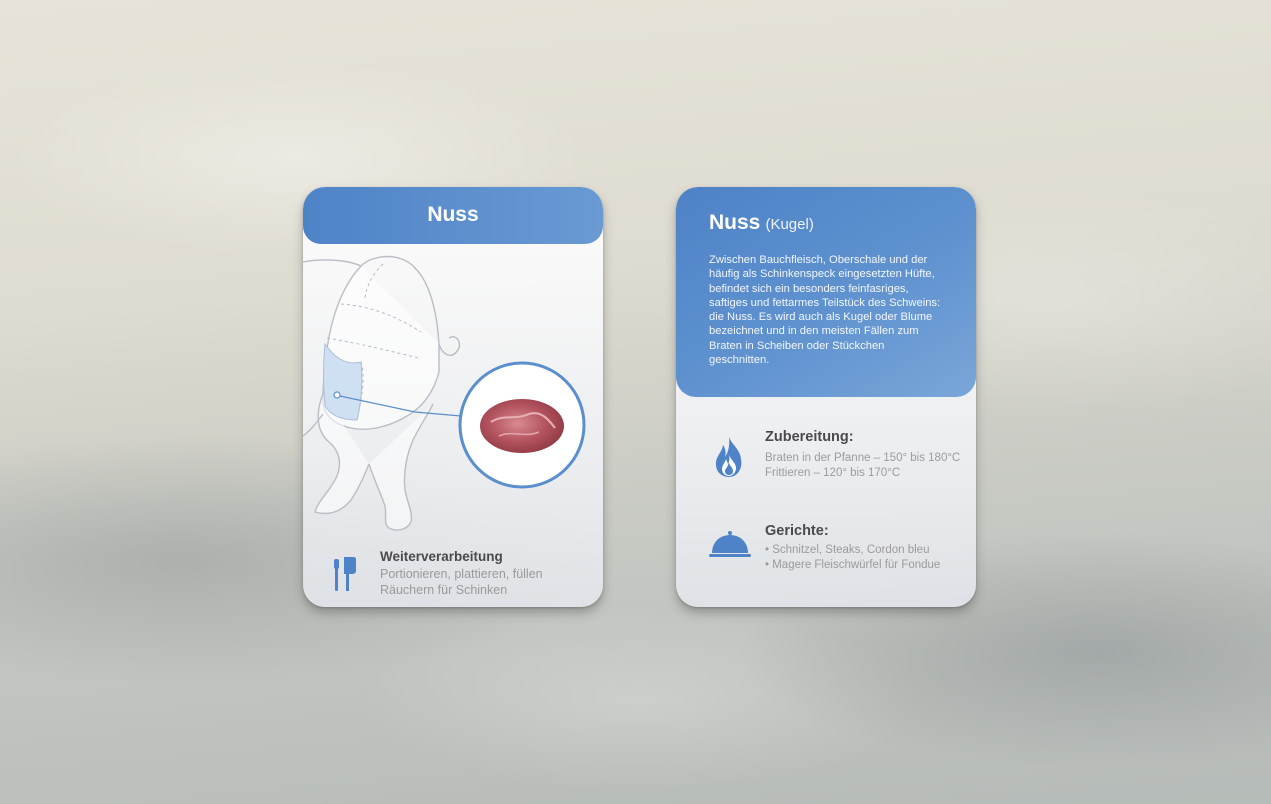 Image resolution: width=1271 pixels, height=804 pixels. Describe the element at coordinates (797, 345) in the screenshot. I see `description-line: Braten in Scheiben oder Stückchen` at that location.